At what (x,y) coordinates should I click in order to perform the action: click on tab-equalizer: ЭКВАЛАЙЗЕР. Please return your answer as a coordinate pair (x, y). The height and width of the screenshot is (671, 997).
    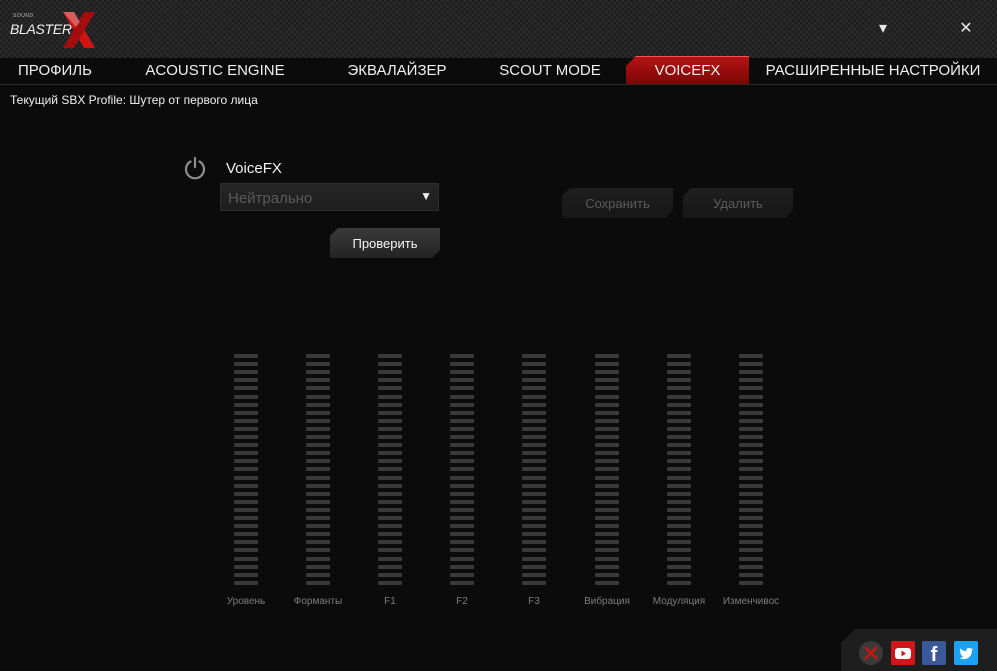
    Looking at the image, I should click on (397, 70).